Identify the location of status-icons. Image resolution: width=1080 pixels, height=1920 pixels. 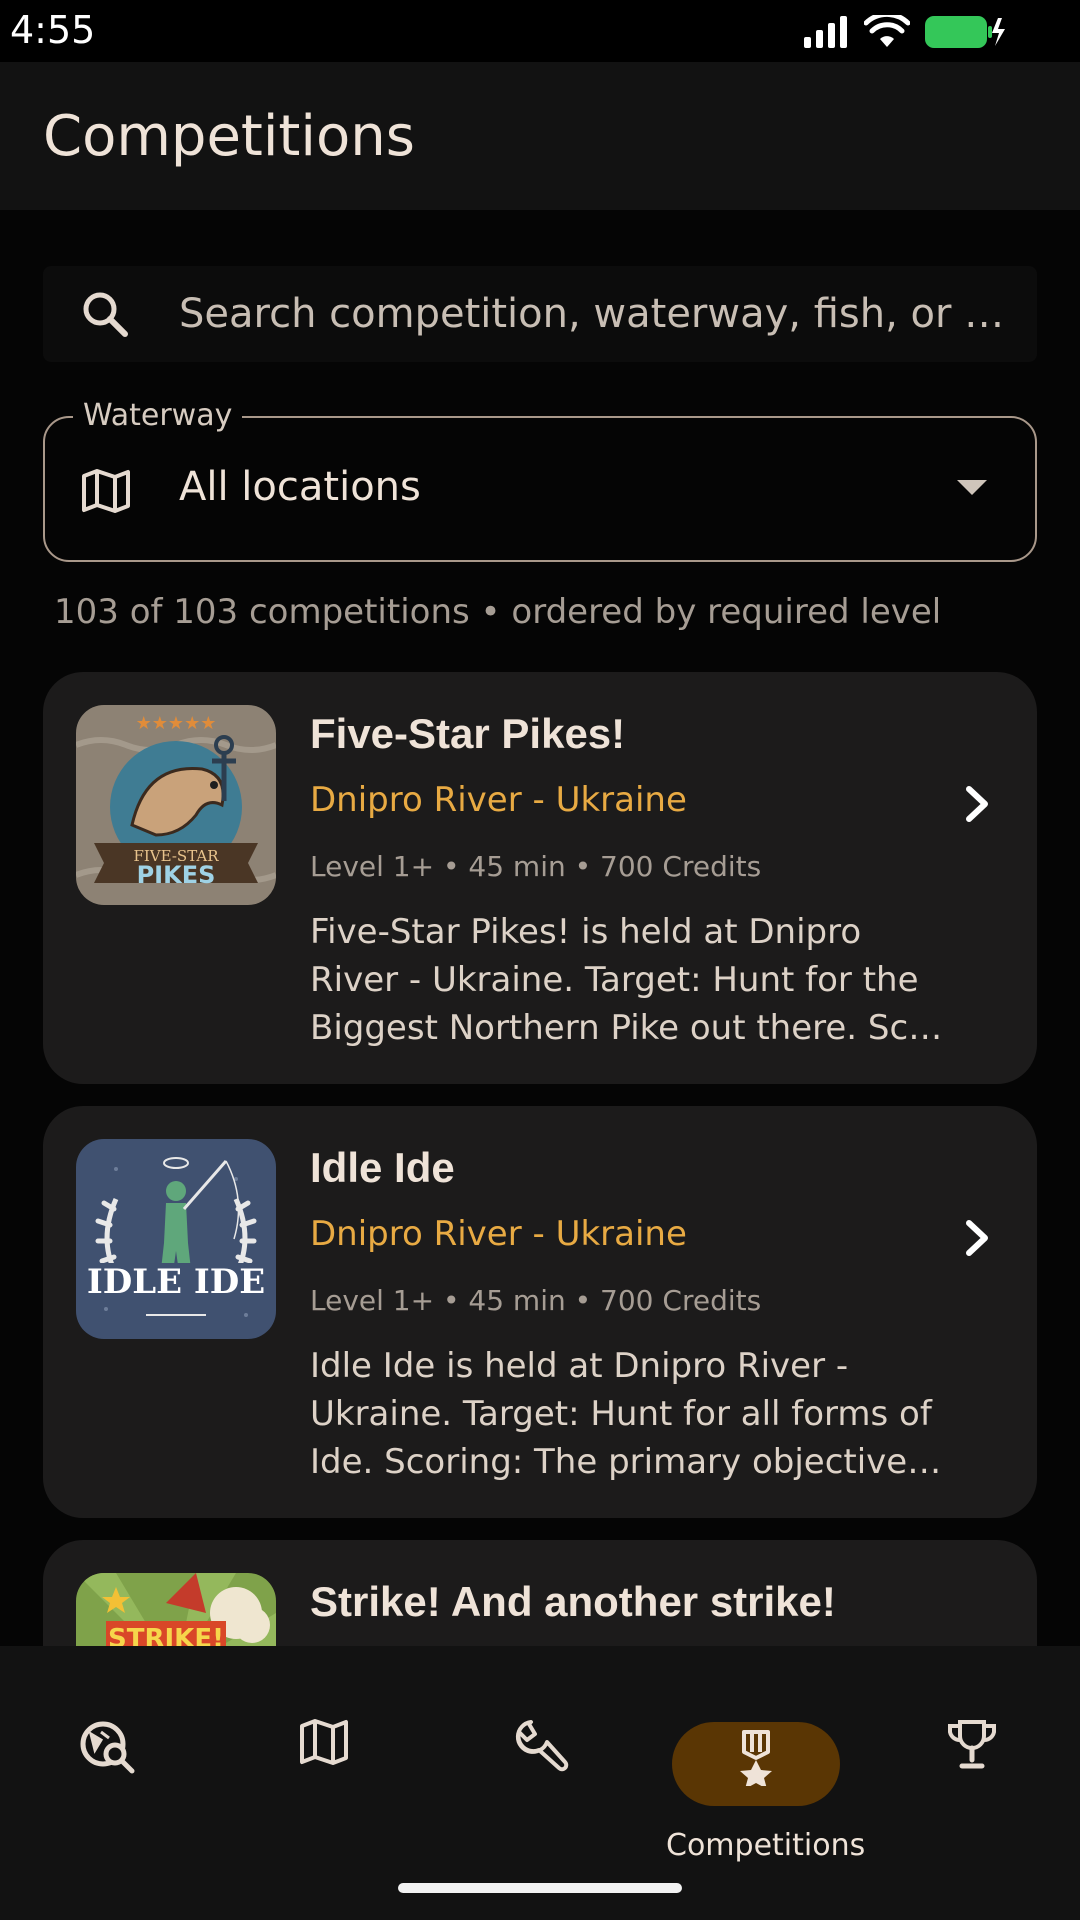
(904, 32).